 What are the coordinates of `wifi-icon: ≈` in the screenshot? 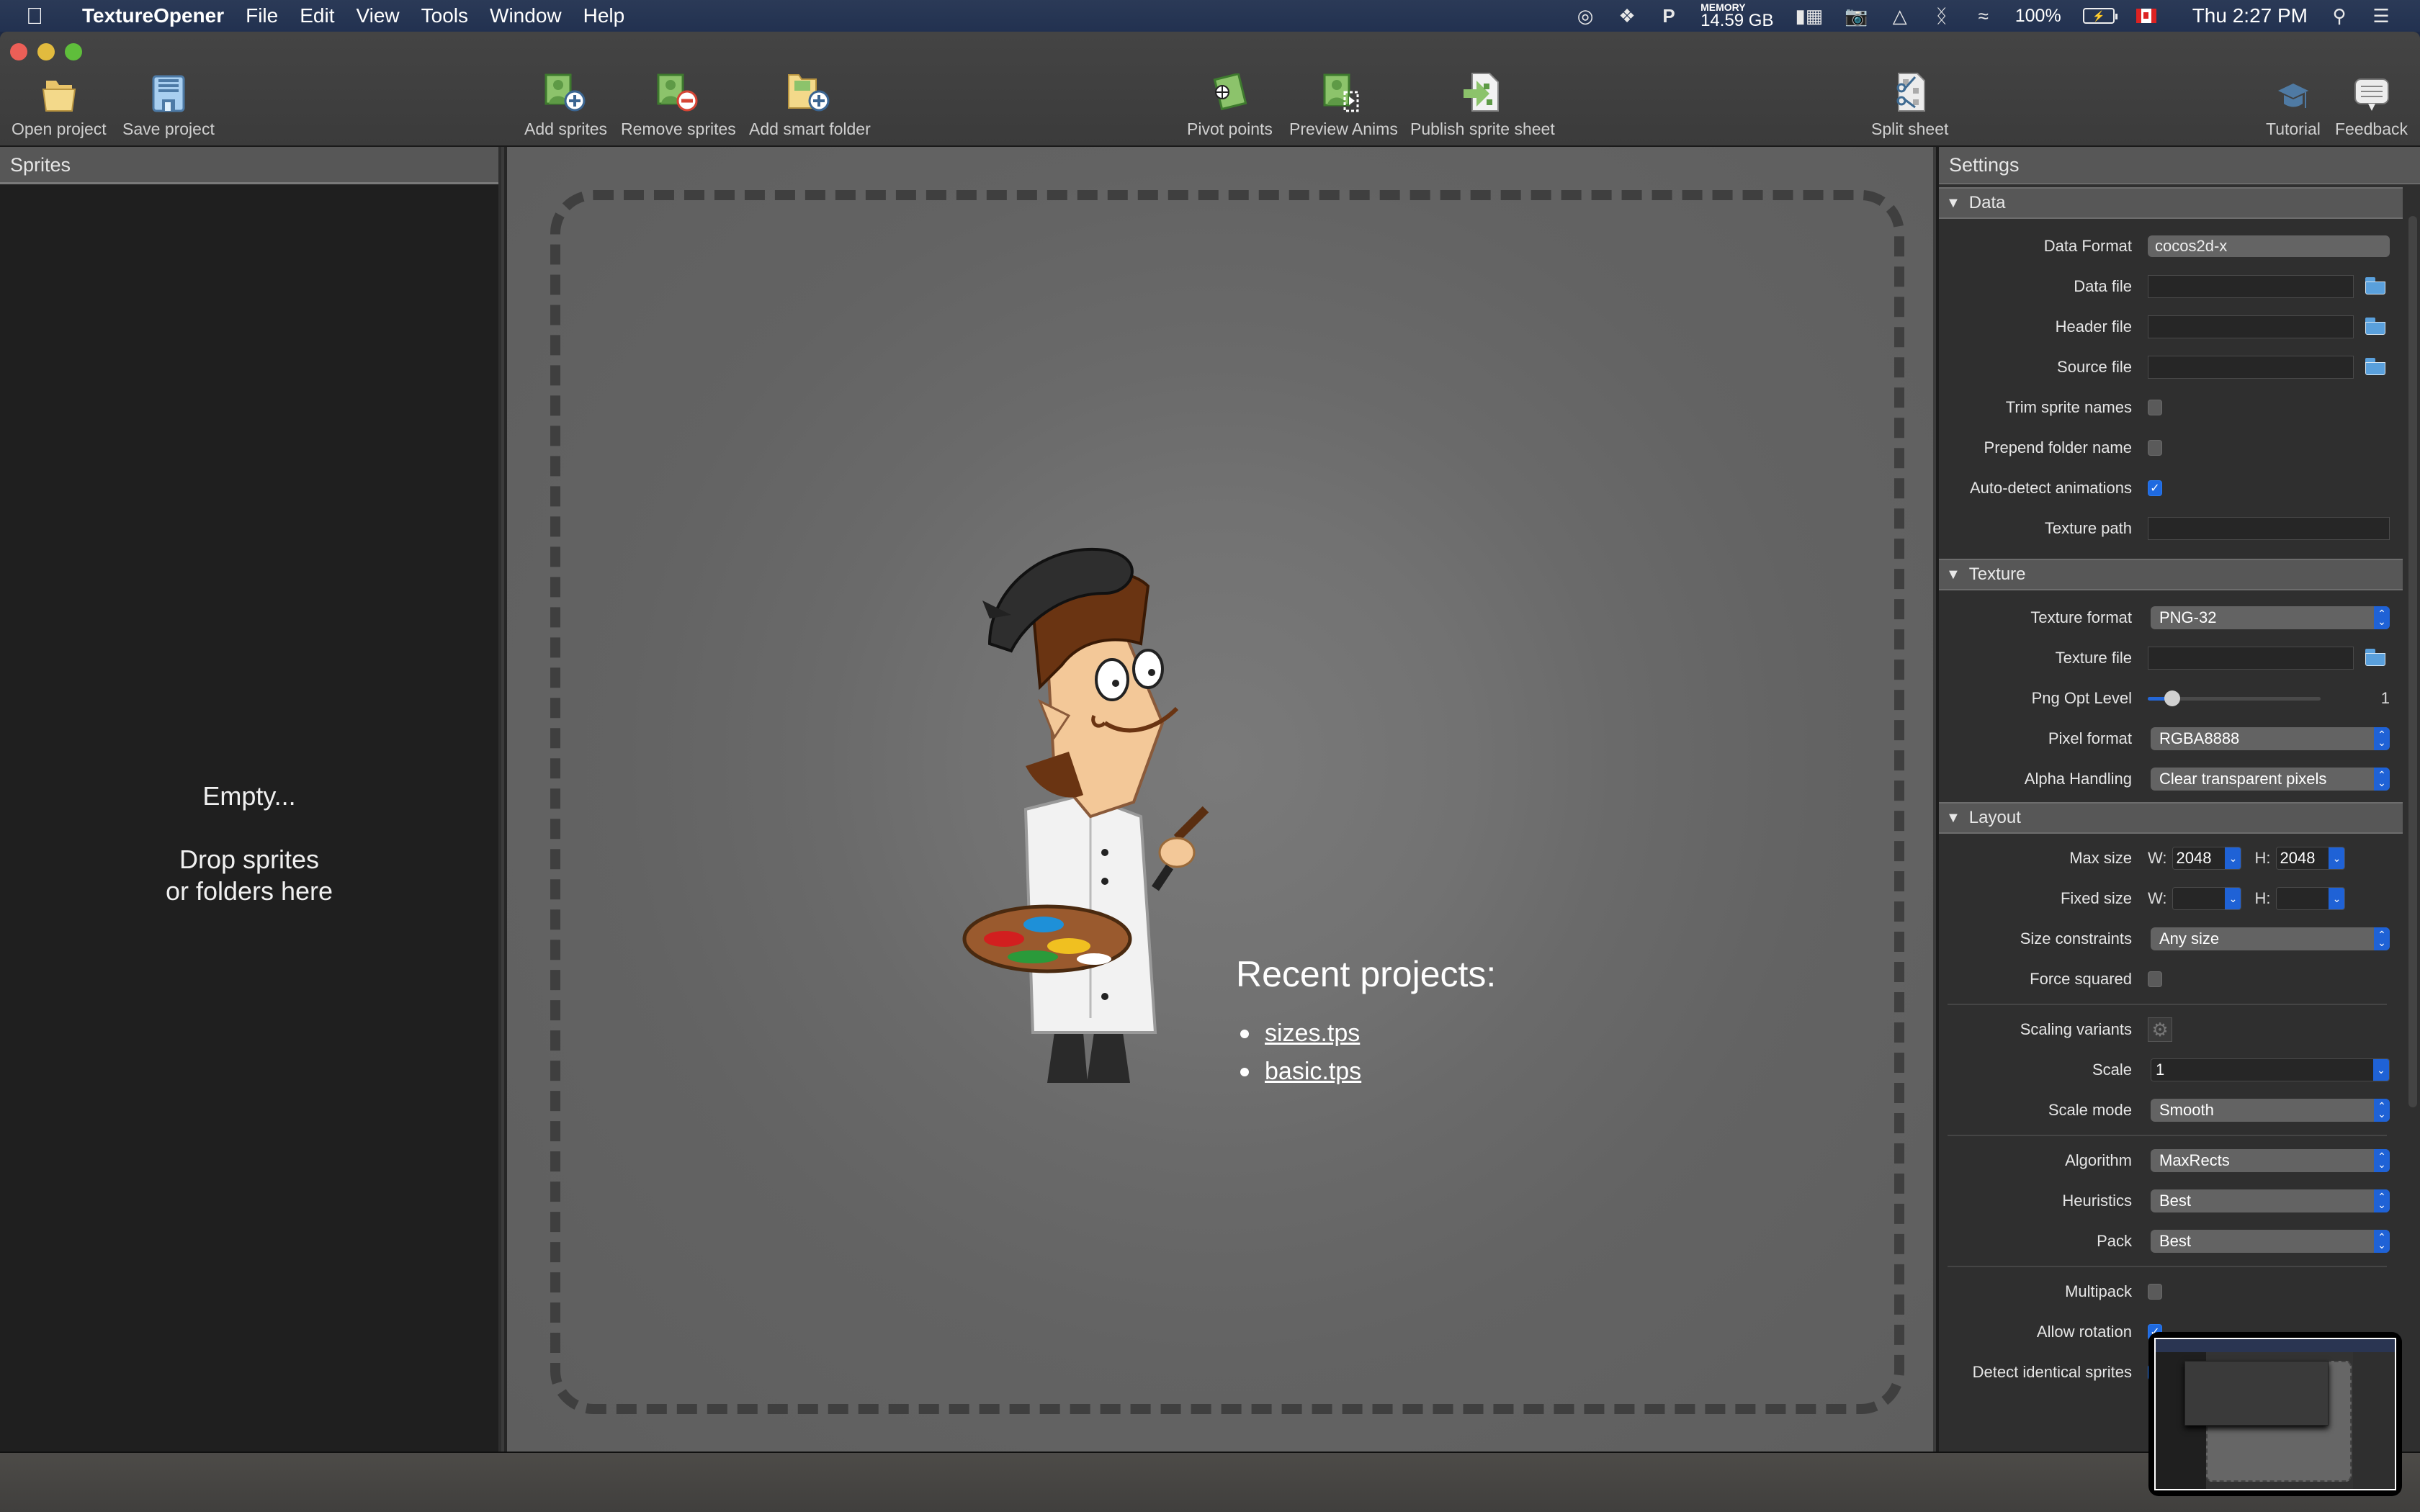 It's located at (1983, 15).